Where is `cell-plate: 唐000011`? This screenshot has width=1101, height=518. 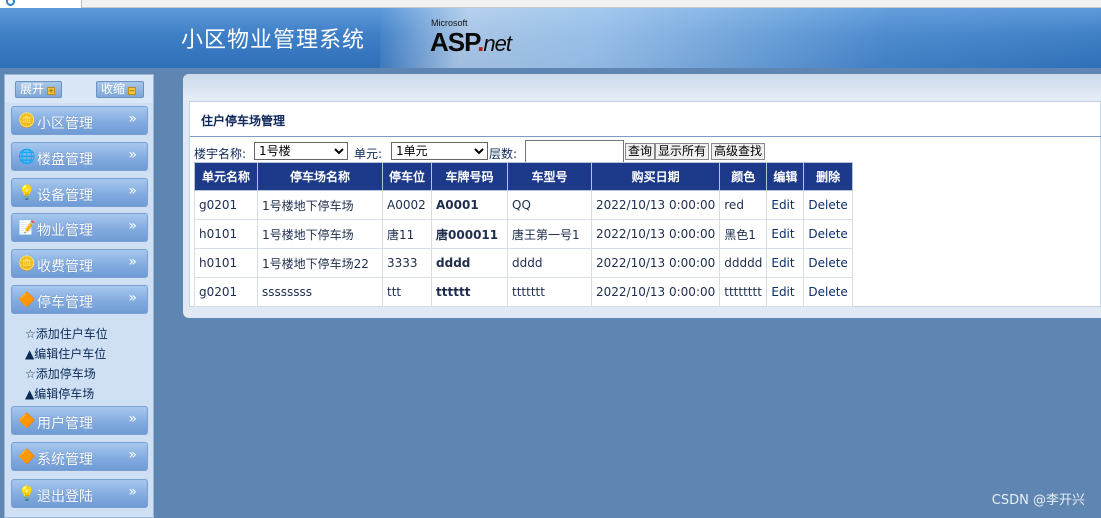
cell-plate: 唐000011 is located at coordinates (470, 234).